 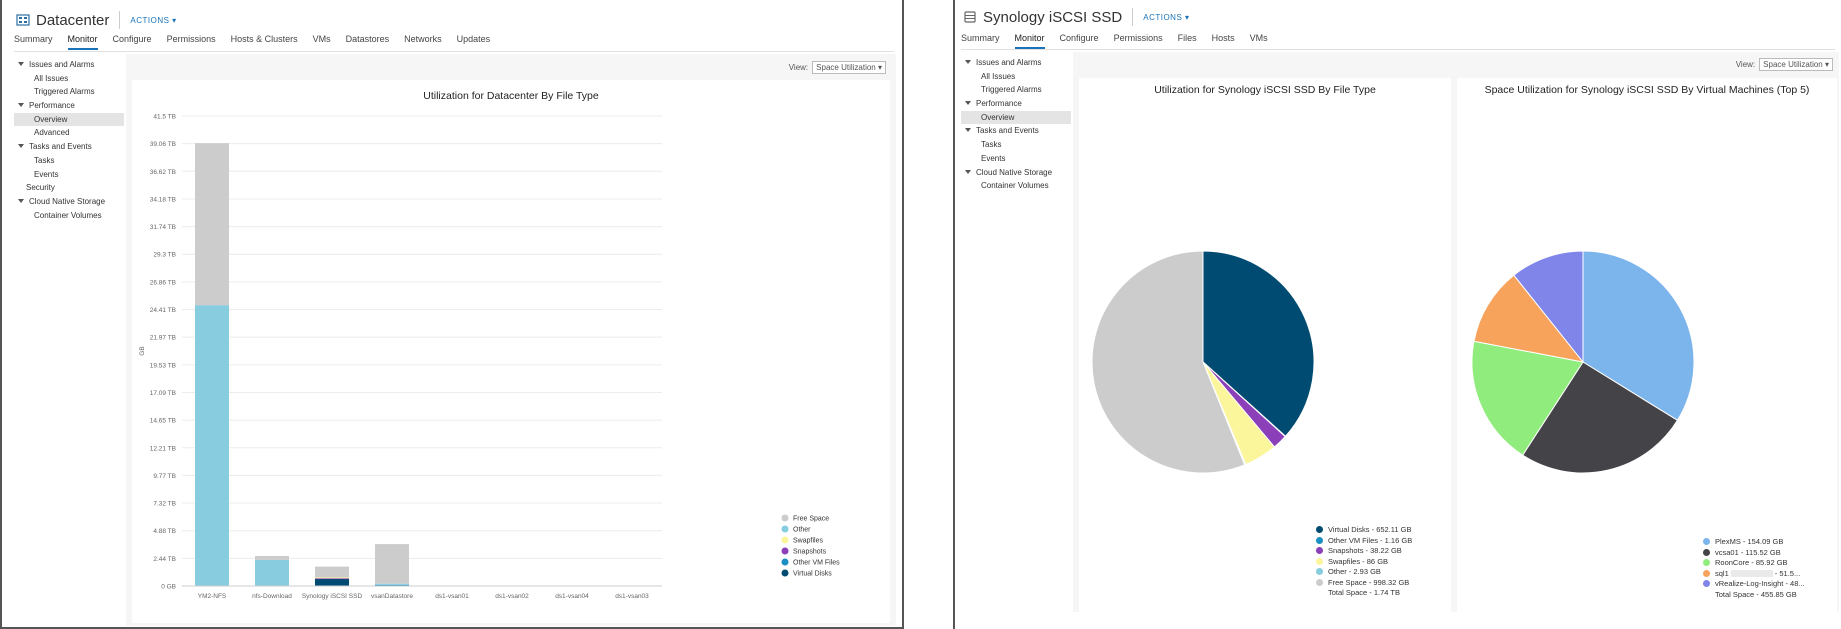 I want to click on legend-label: Other VM Files, so click(x=816, y=563).